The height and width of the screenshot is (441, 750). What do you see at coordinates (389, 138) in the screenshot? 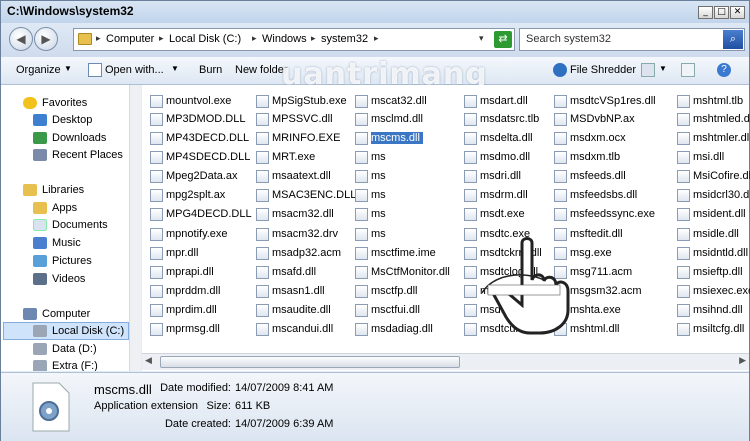
I see `file-item-selected: mscms.dll` at bounding box center [389, 138].